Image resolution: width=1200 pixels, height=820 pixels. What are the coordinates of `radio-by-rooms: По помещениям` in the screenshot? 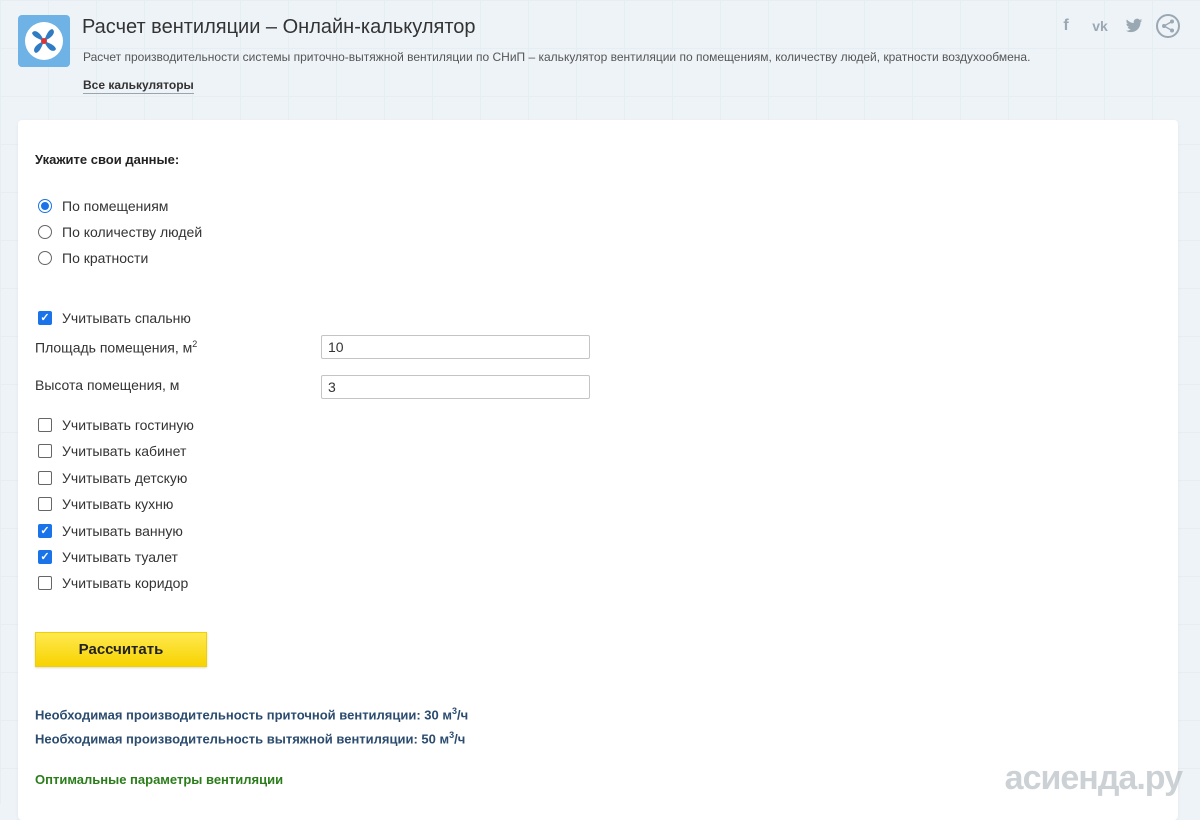 It's located at (103, 206).